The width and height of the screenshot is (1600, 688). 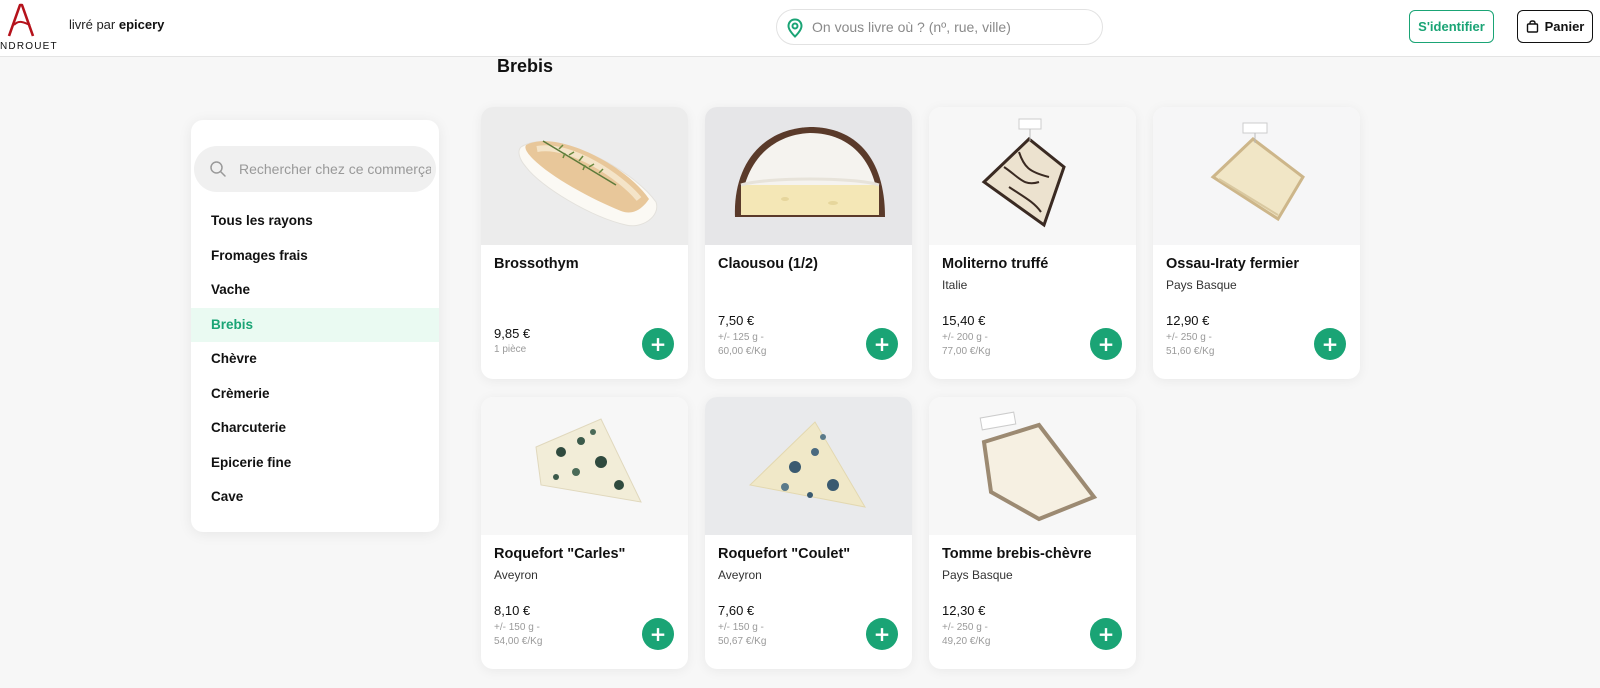 I want to click on shopping-bag-icon, so click(x=1532, y=26).